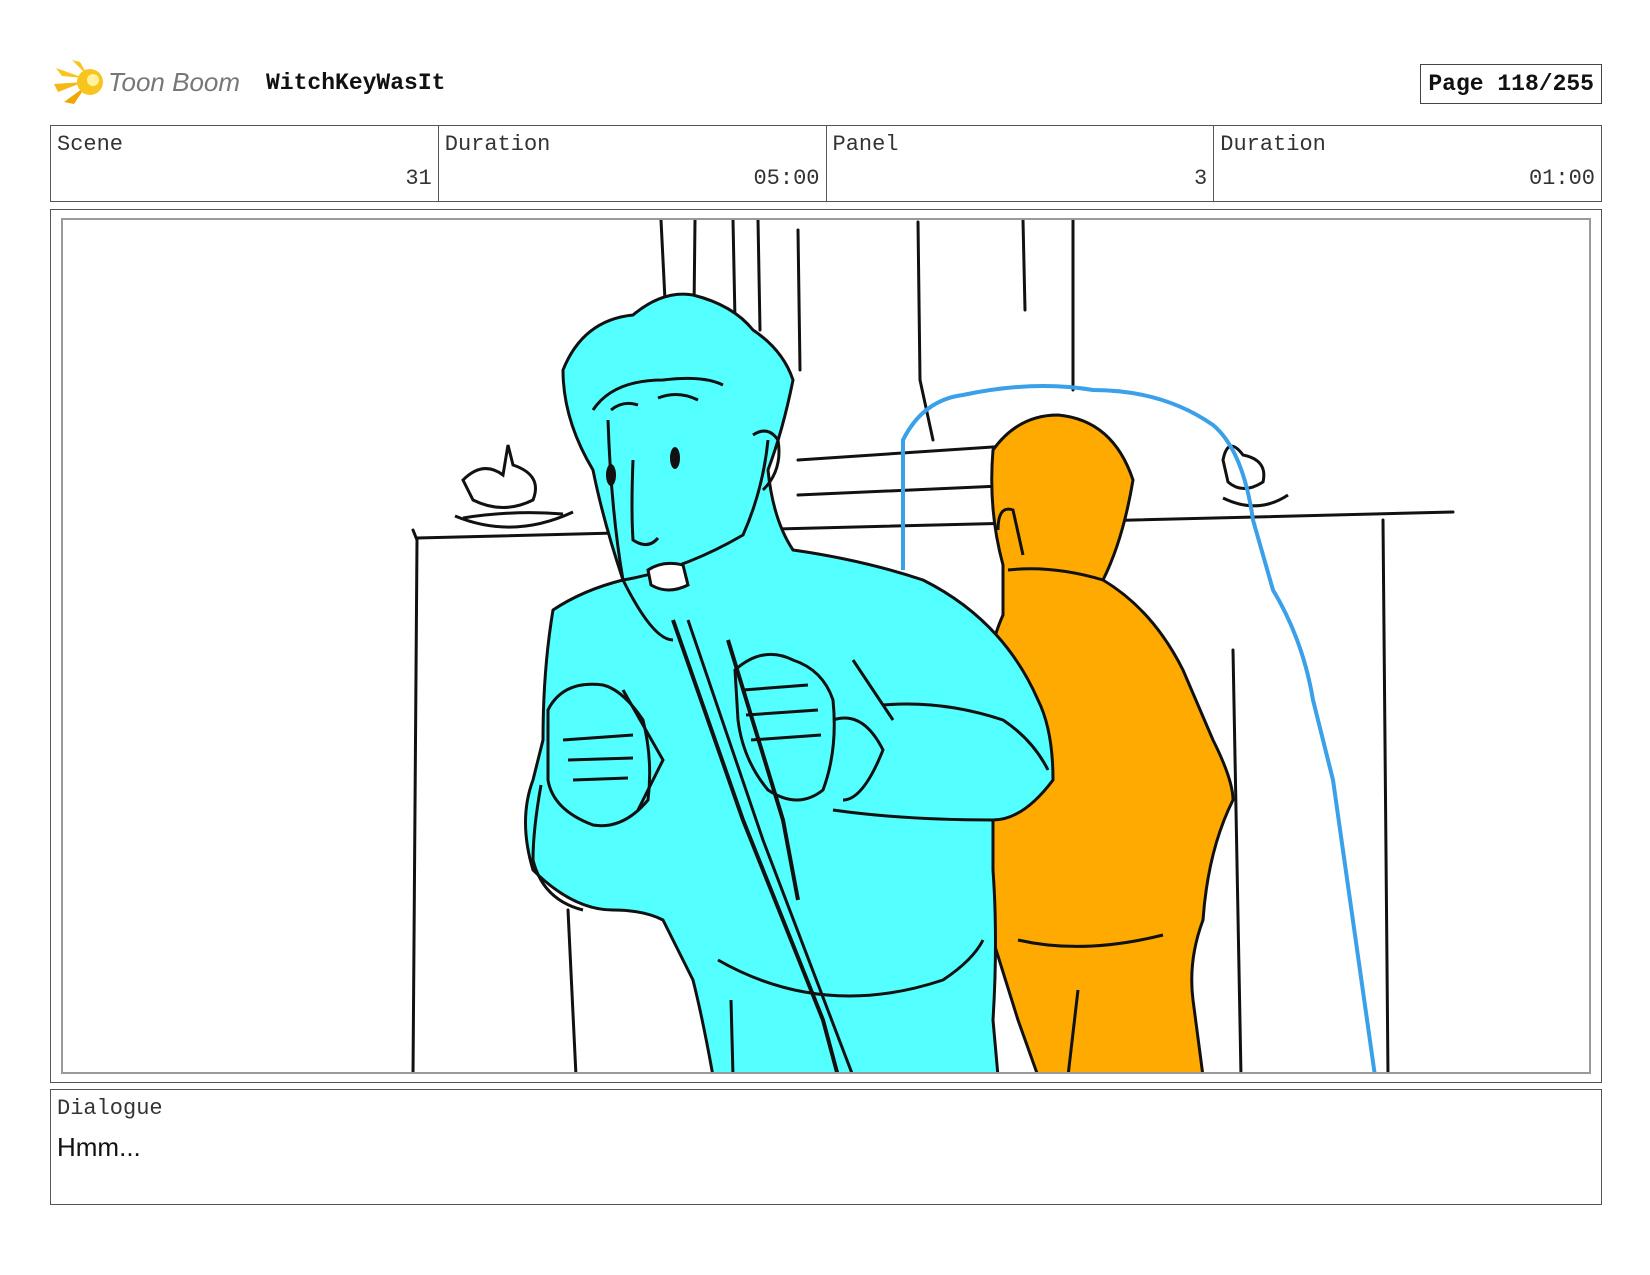 This screenshot has width=1650, height=1275. I want to click on panel-cell: Panel 3, so click(1021, 163).